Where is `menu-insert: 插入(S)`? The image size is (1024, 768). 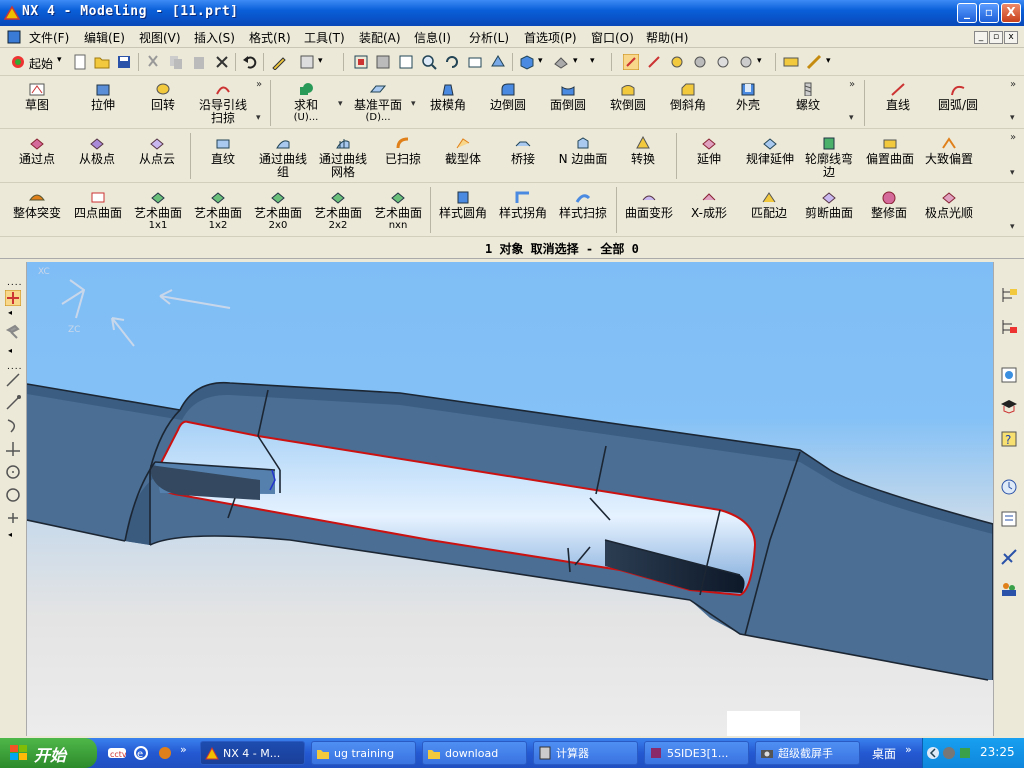 menu-insert: 插入(S) is located at coordinates (214, 37).